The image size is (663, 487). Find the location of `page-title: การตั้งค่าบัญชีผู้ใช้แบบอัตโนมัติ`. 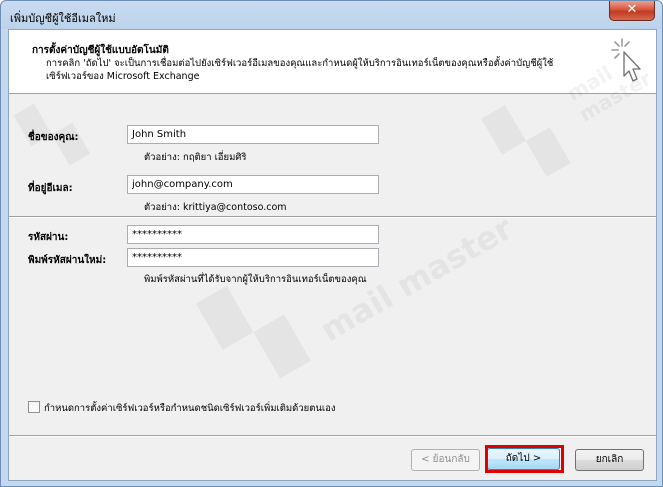

page-title: การตั้งค่าบัญชีผู้ใช้แบบอัตโนมัติ is located at coordinates (100, 50).